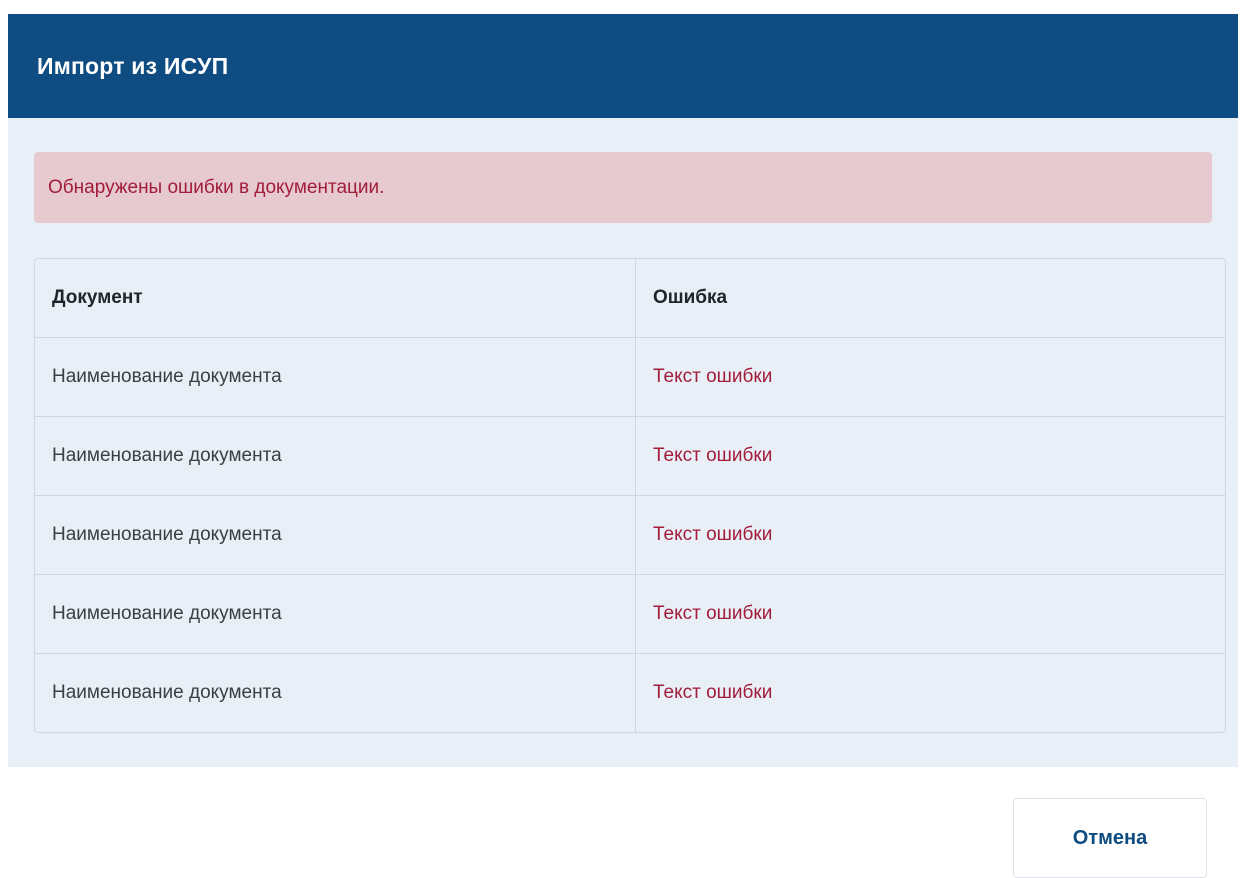  I want to click on dialog-title: Импорт из ИСУП, so click(133, 65).